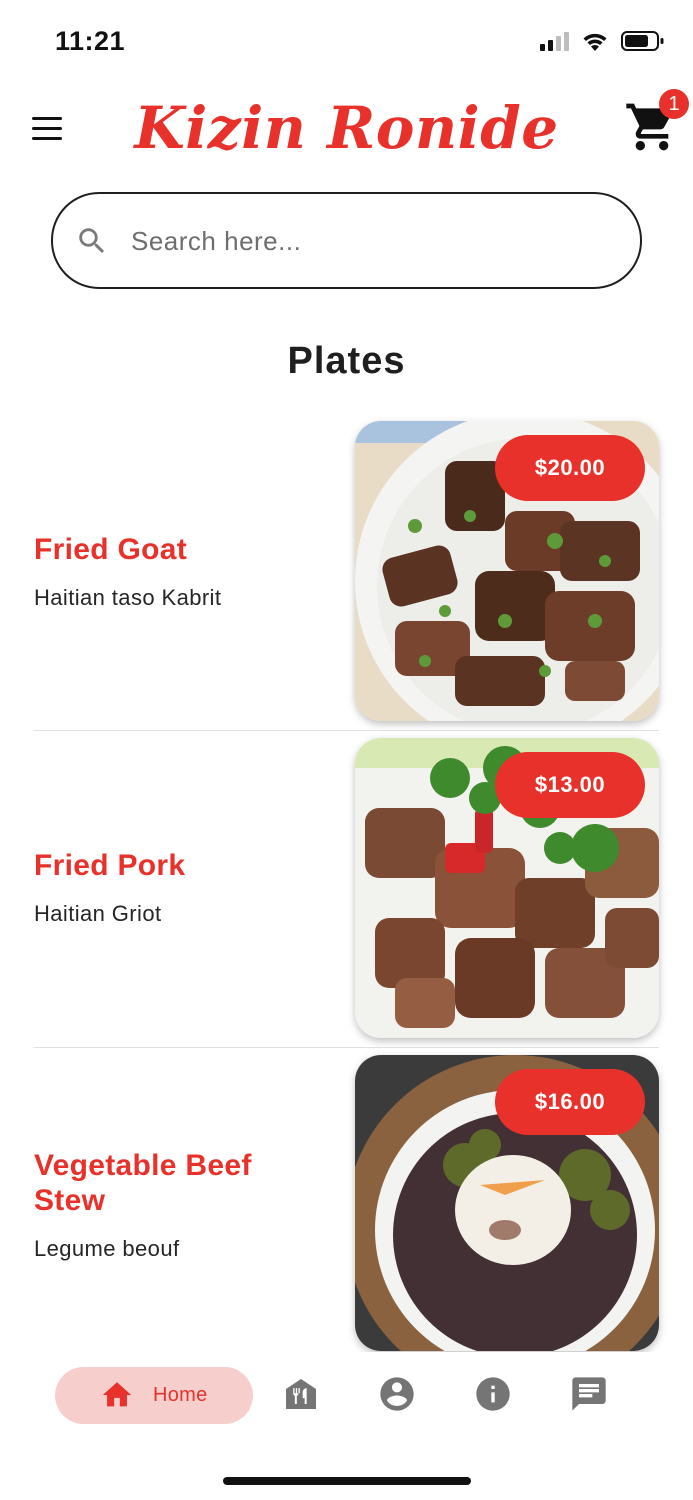 This screenshot has height=1500, width=693. I want to click on plate-name: Fried Pork, so click(110, 865).